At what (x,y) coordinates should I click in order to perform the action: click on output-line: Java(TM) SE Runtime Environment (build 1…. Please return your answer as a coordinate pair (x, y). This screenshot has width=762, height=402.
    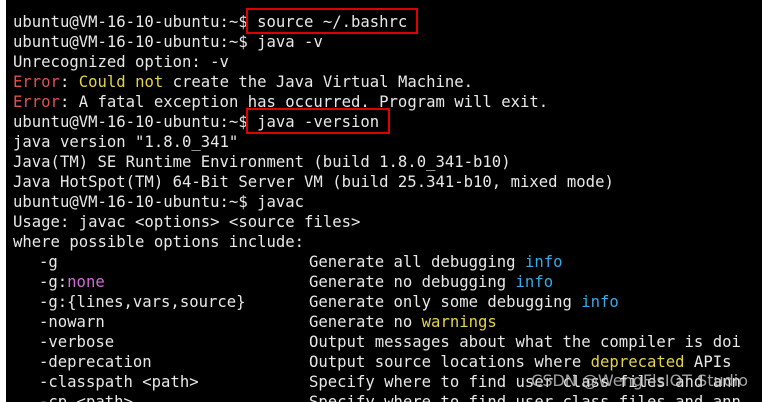
    Looking at the image, I should click on (384, 162).